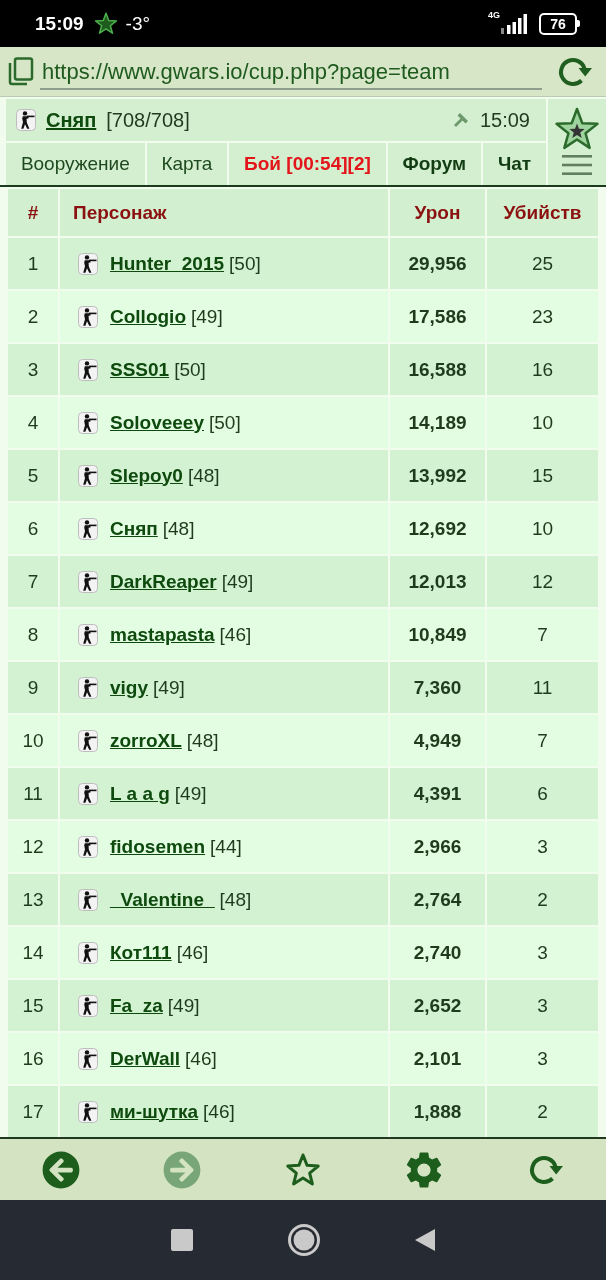  What do you see at coordinates (504, 120) in the screenshot?
I see `clock-text: 15:09` at bounding box center [504, 120].